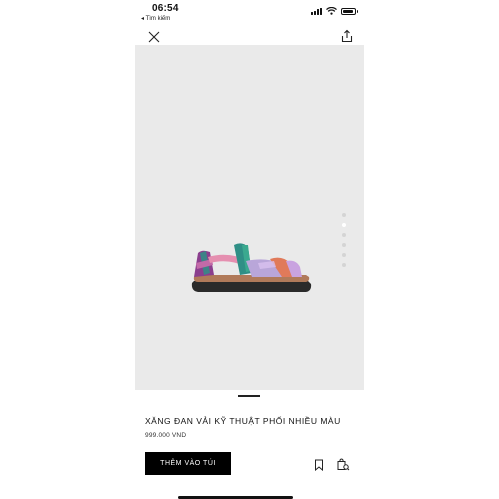 The image size is (499, 499). Describe the element at coordinates (251, 267) in the screenshot. I see `sandal-image` at that location.